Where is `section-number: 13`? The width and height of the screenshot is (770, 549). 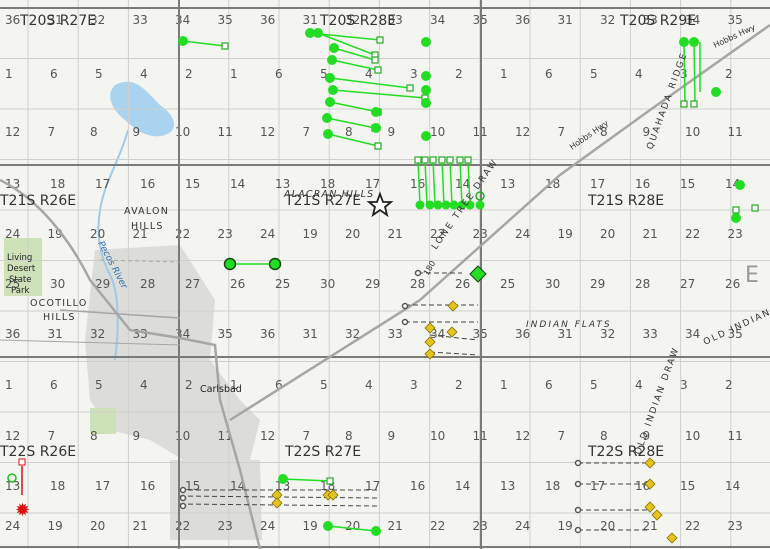 section-number: 13 is located at coordinates (507, 184).